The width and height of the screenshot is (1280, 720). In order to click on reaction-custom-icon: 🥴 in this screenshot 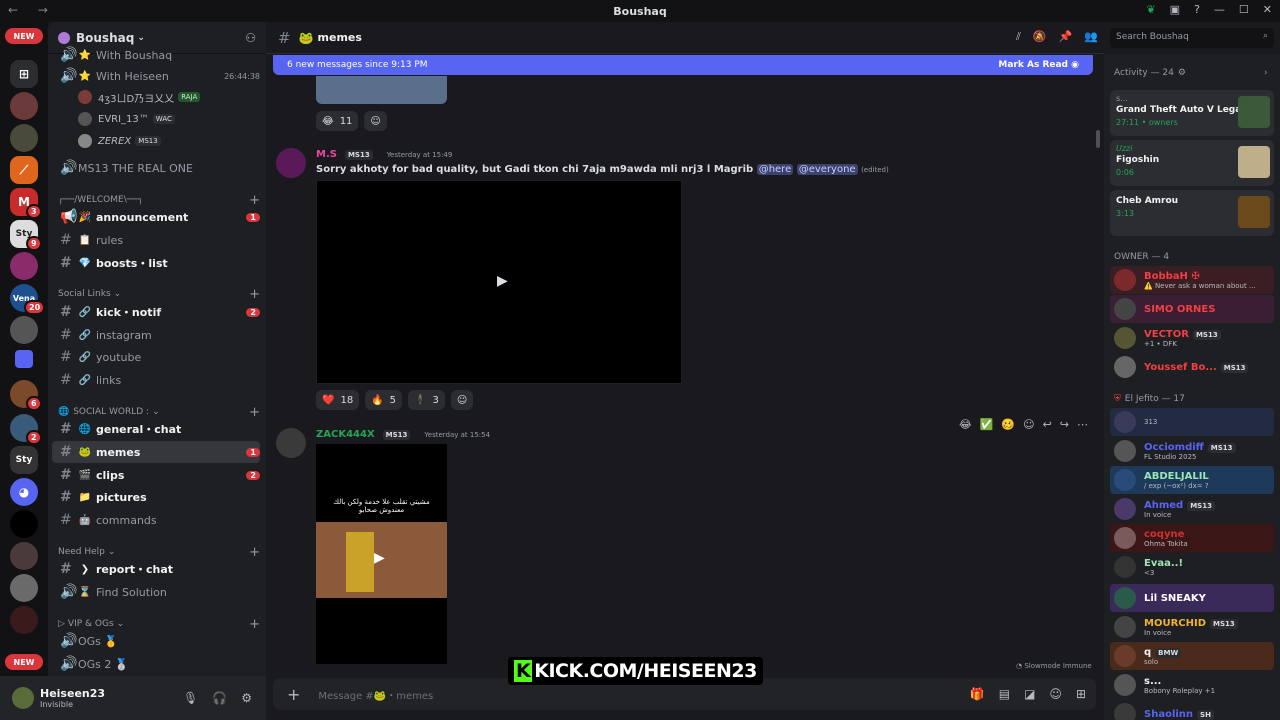, I will do `click(1008, 424)`.